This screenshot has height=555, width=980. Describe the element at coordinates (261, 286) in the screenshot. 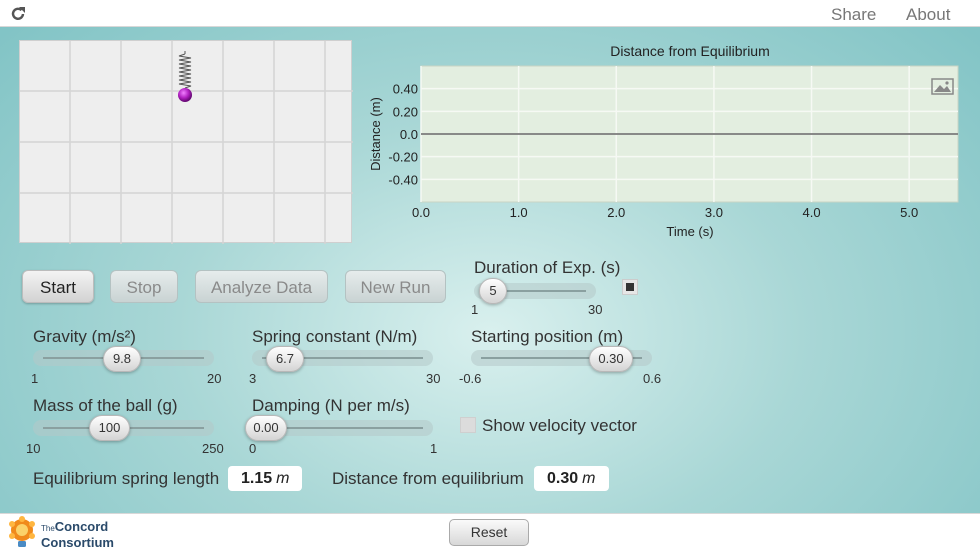

I see `analyze-data-button: Analyze Data` at that location.